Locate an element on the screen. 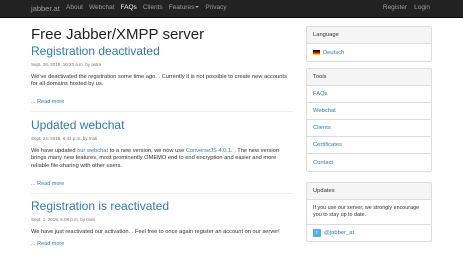  language-option-deutsch: Deutsch is located at coordinates (369, 52).